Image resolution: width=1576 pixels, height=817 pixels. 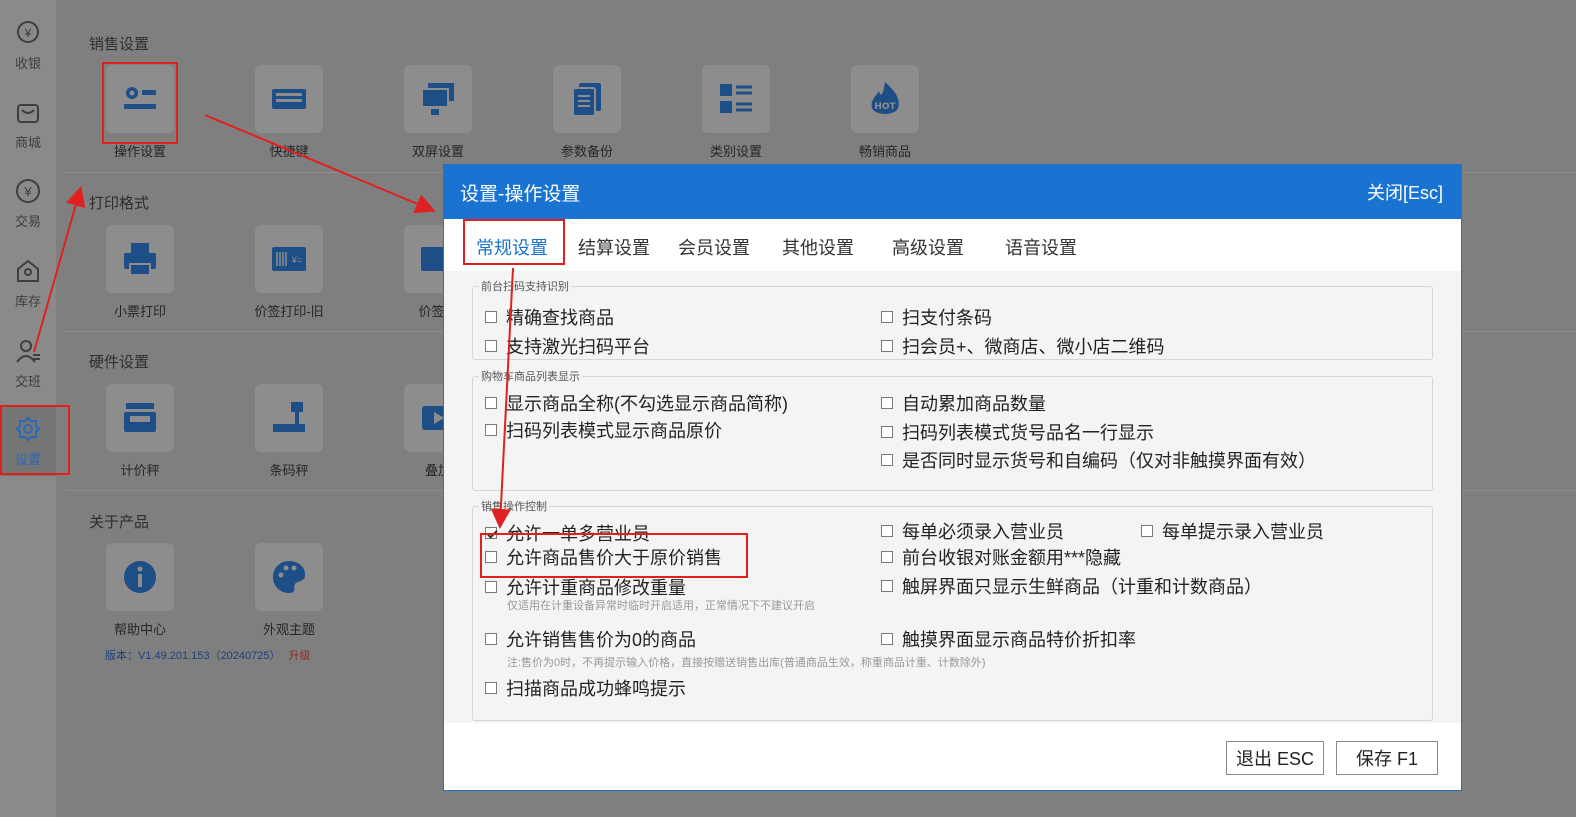 What do you see at coordinates (1033, 347) in the screenshot?
I see `option-label: 扫会员+、微商店、微小店二维码` at bounding box center [1033, 347].